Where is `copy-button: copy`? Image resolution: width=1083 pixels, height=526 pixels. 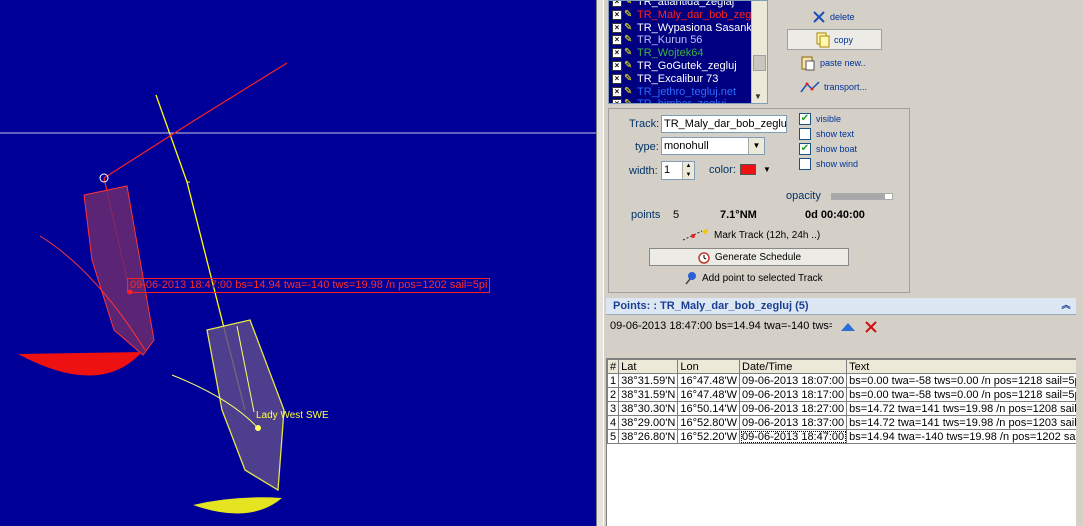 copy-button: copy is located at coordinates (834, 39).